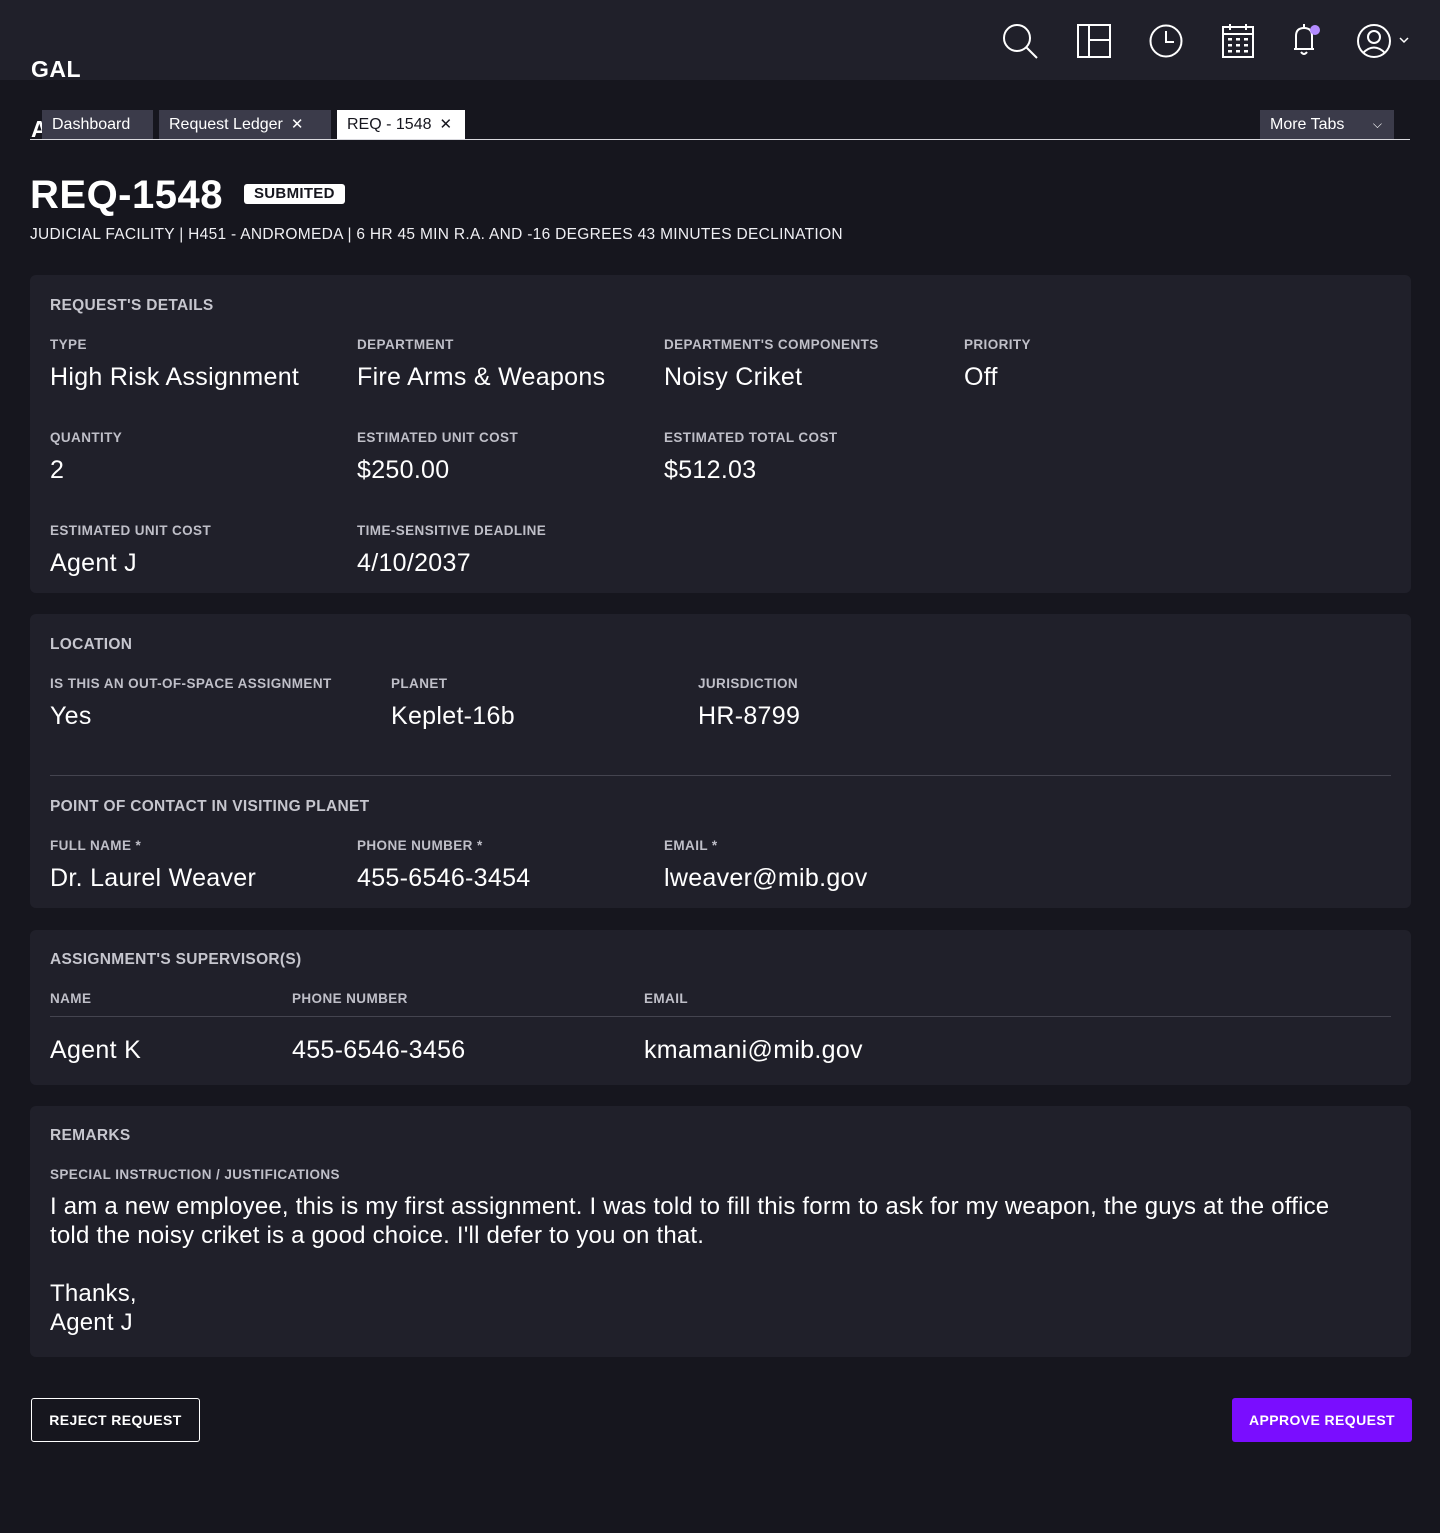 The width and height of the screenshot is (1440, 1533). What do you see at coordinates (1094, 41) in the screenshot?
I see `layout-icon` at bounding box center [1094, 41].